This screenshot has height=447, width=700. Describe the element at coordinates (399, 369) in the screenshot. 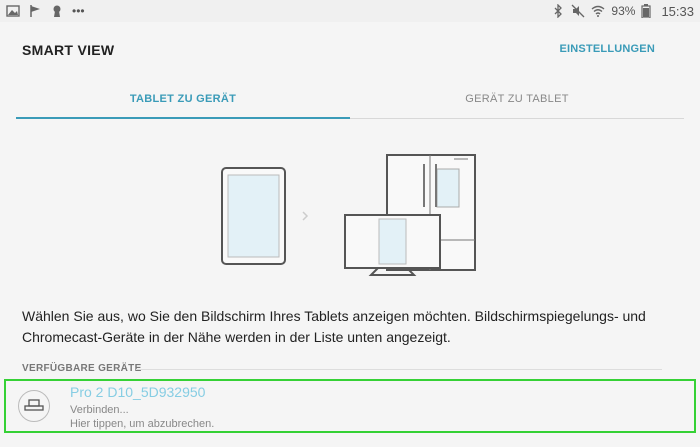

I see `section-divider` at that location.